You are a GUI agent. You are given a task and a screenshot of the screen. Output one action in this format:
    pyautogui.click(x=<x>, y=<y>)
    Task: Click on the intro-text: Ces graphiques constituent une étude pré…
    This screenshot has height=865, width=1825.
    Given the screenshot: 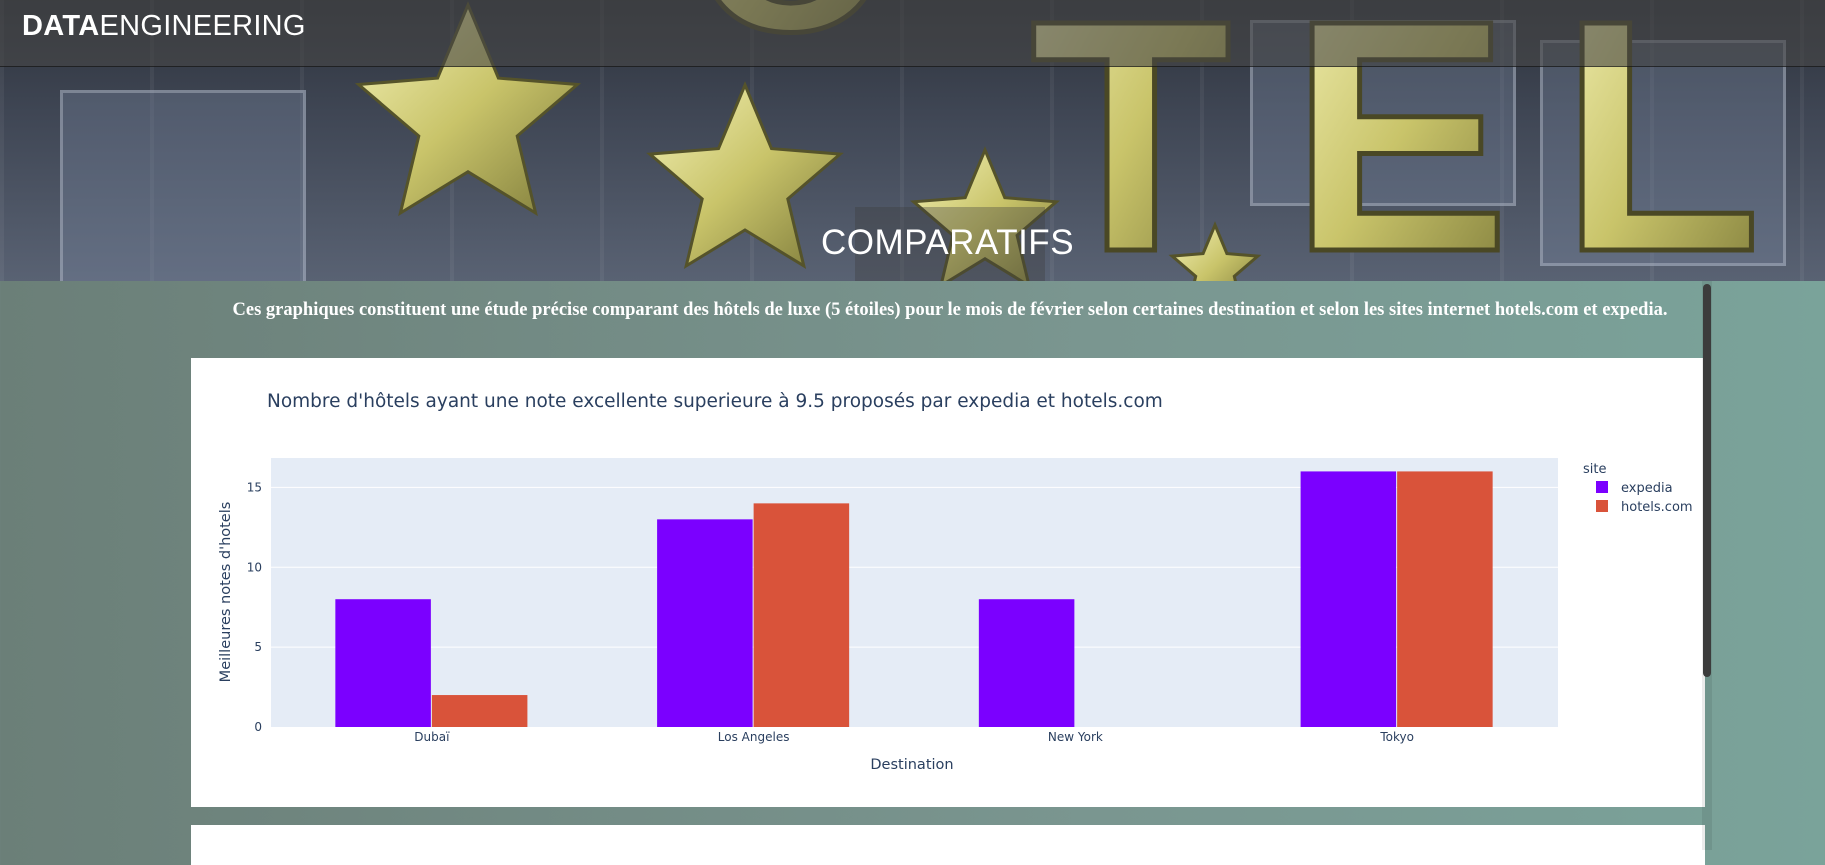 What is the action you would take?
    pyautogui.click(x=950, y=310)
    